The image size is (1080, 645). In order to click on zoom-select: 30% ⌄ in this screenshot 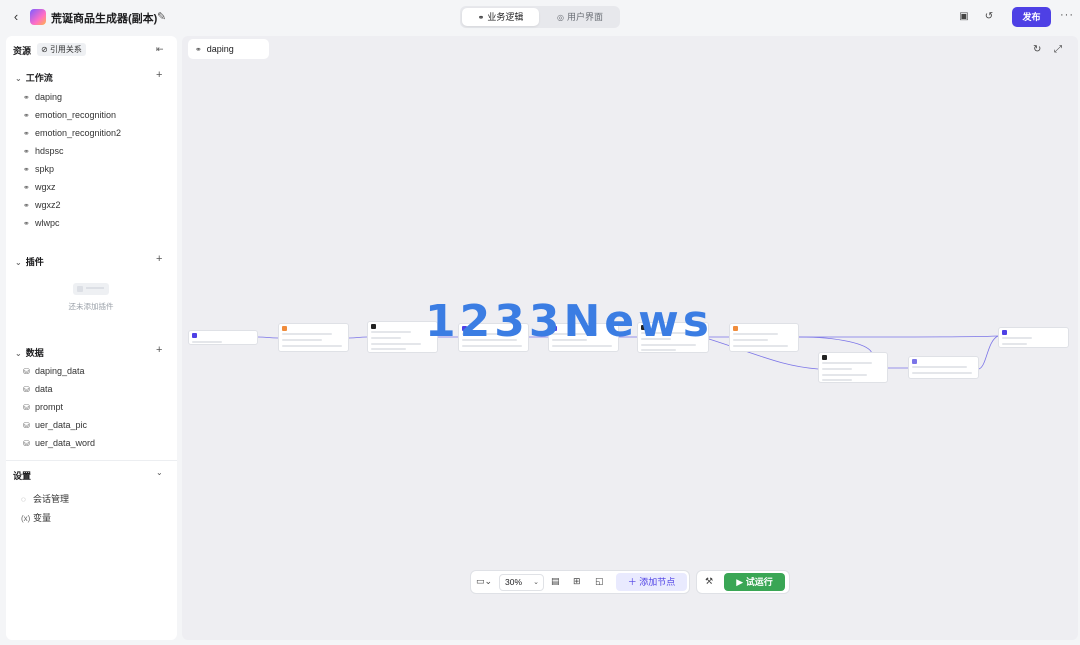, I will do `click(521, 582)`.